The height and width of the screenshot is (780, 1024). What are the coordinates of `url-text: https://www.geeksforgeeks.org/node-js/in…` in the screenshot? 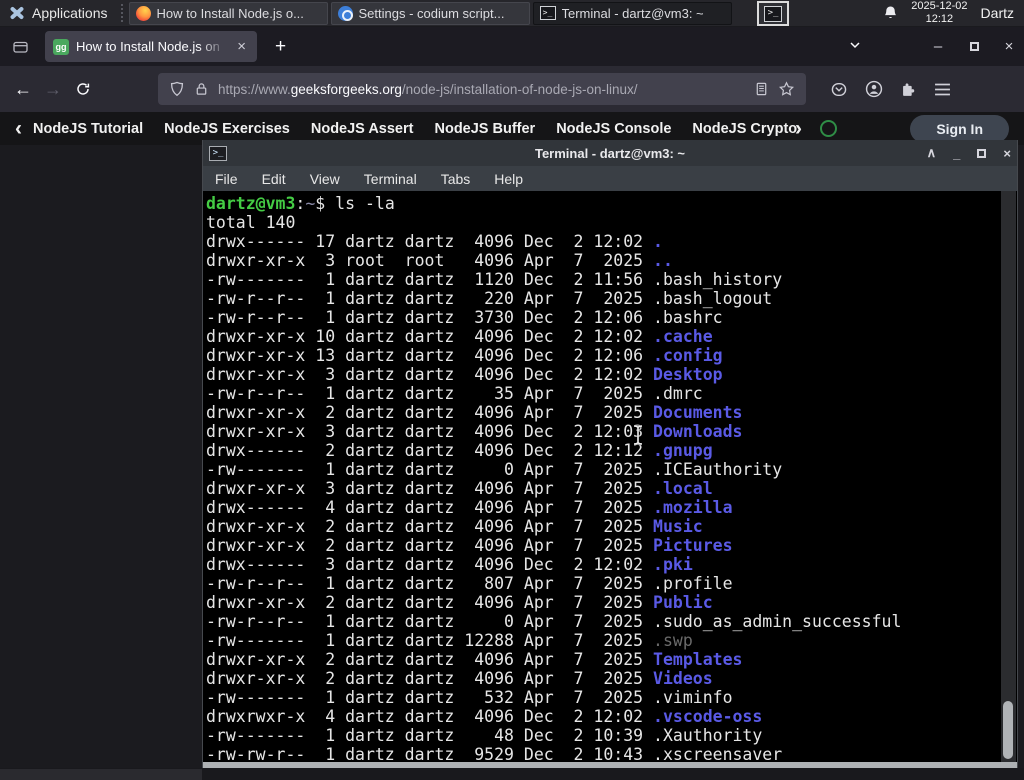 It's located at (481, 89).